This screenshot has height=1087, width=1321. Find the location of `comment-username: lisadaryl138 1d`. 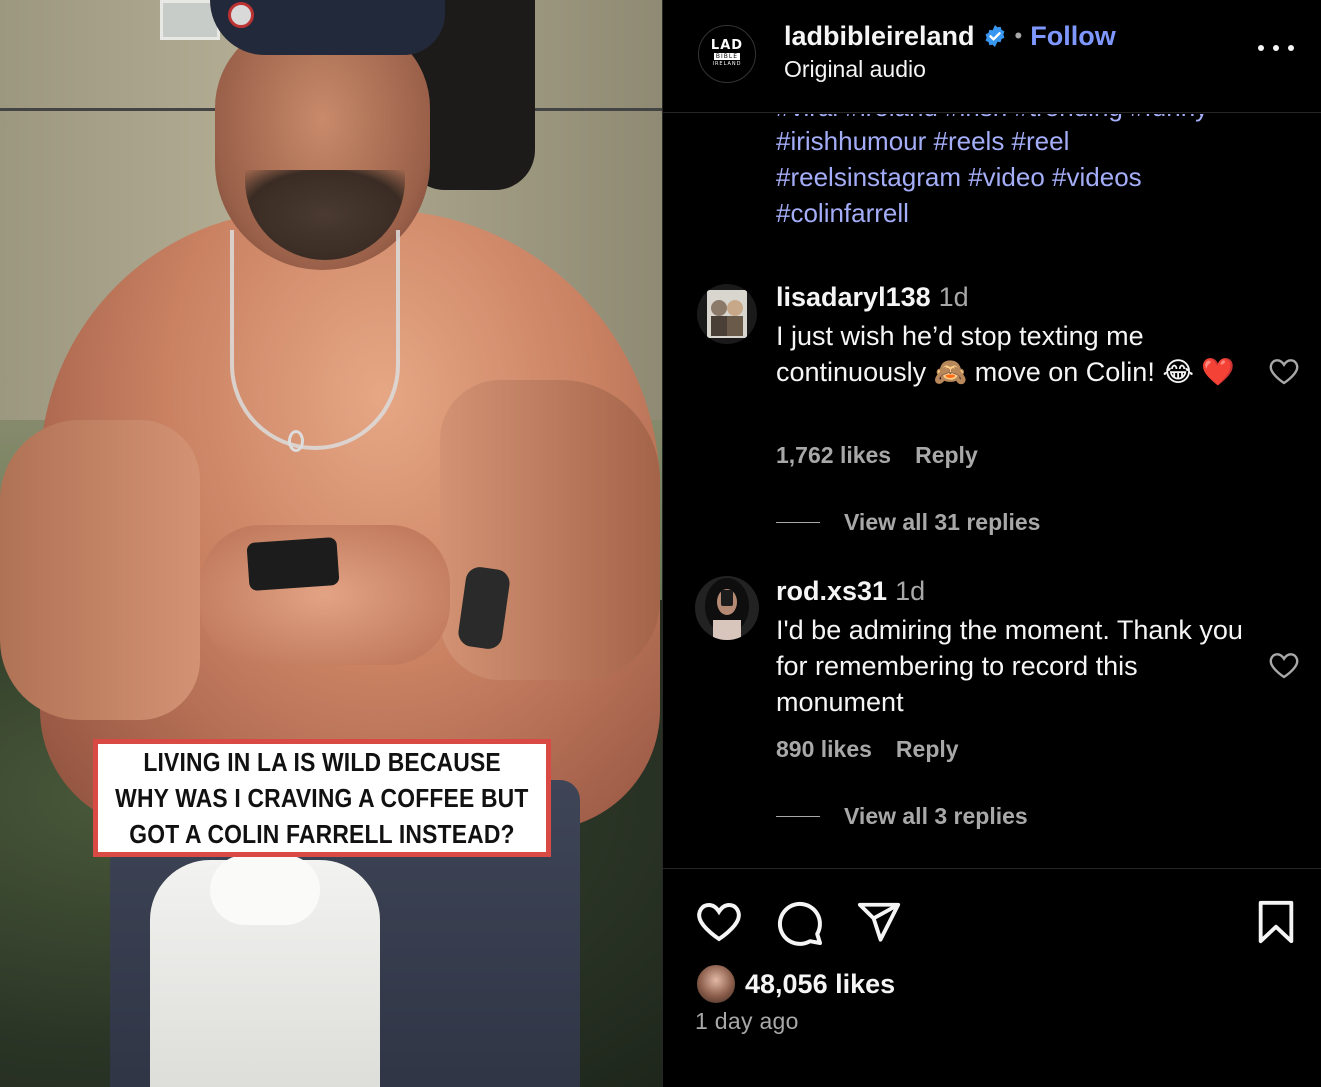

comment-username: lisadaryl138 1d is located at coordinates (872, 297).